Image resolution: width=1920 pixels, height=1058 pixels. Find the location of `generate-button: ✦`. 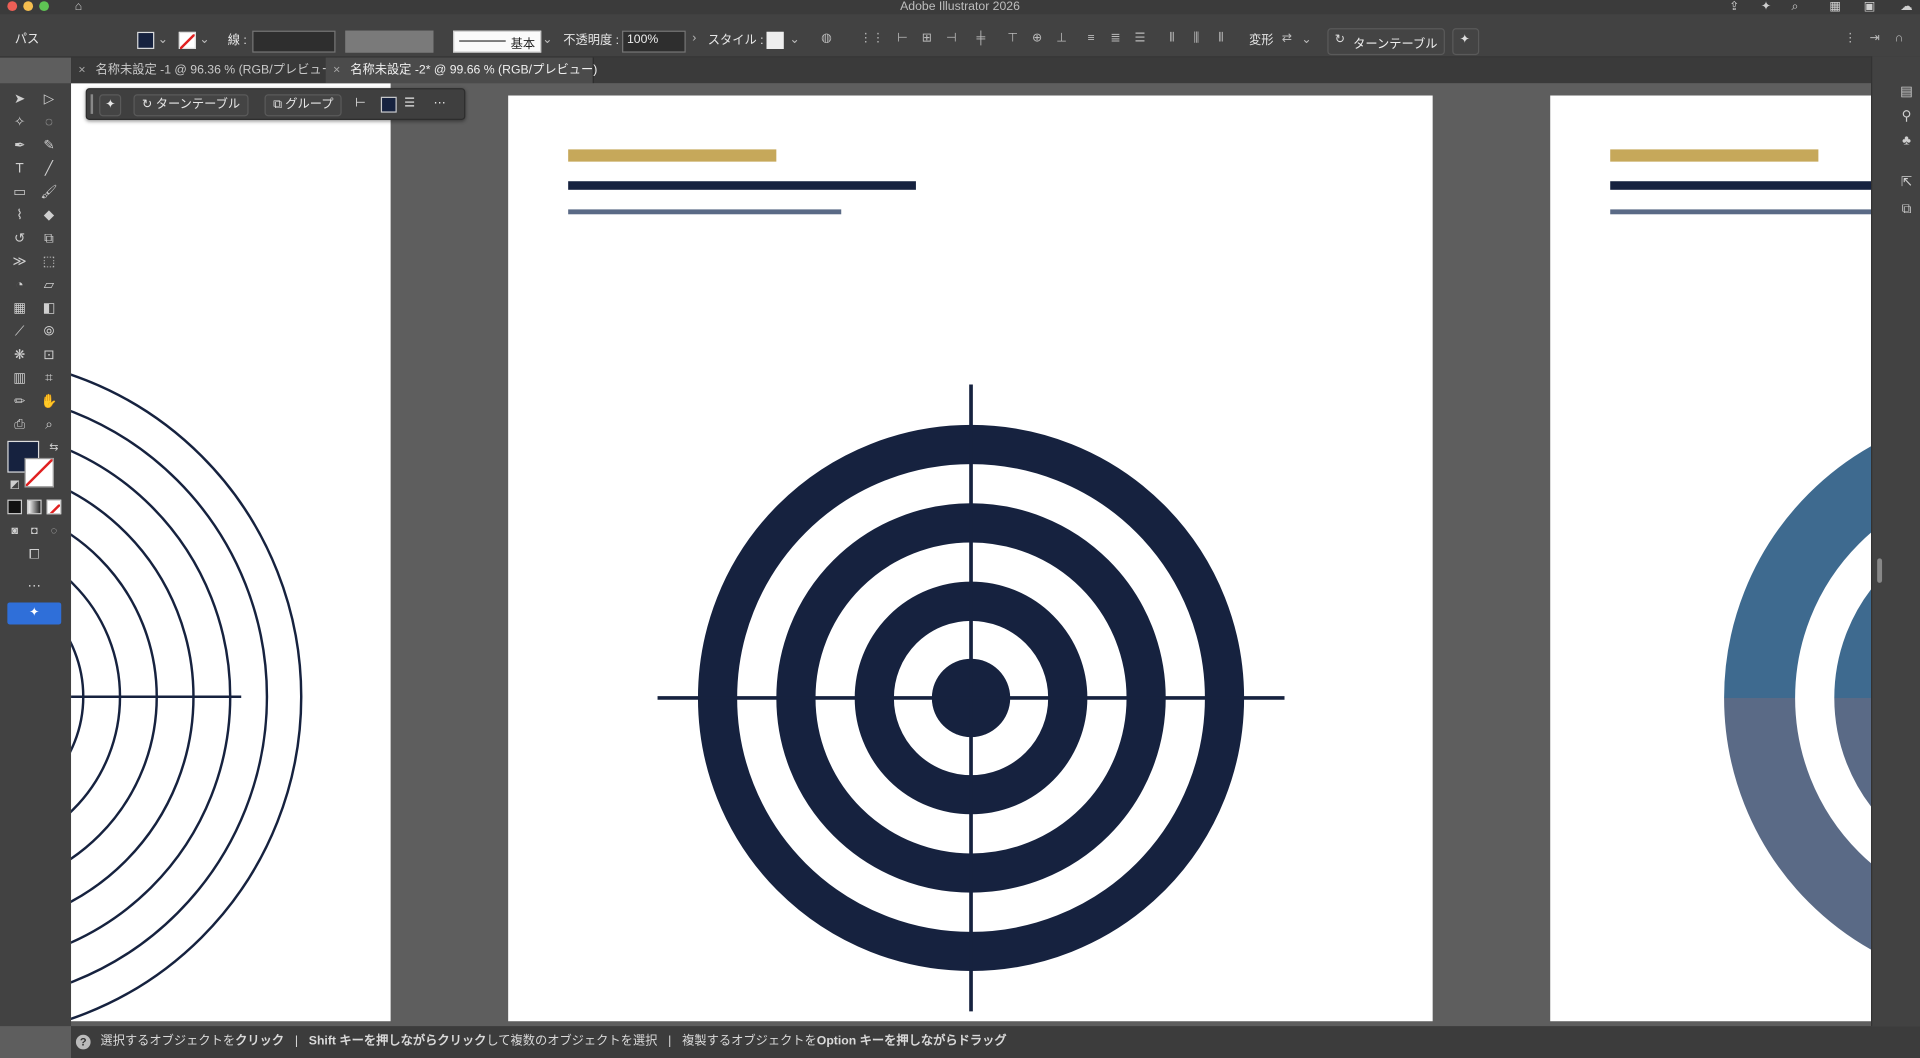

generate-button: ✦ is located at coordinates (1466, 42).